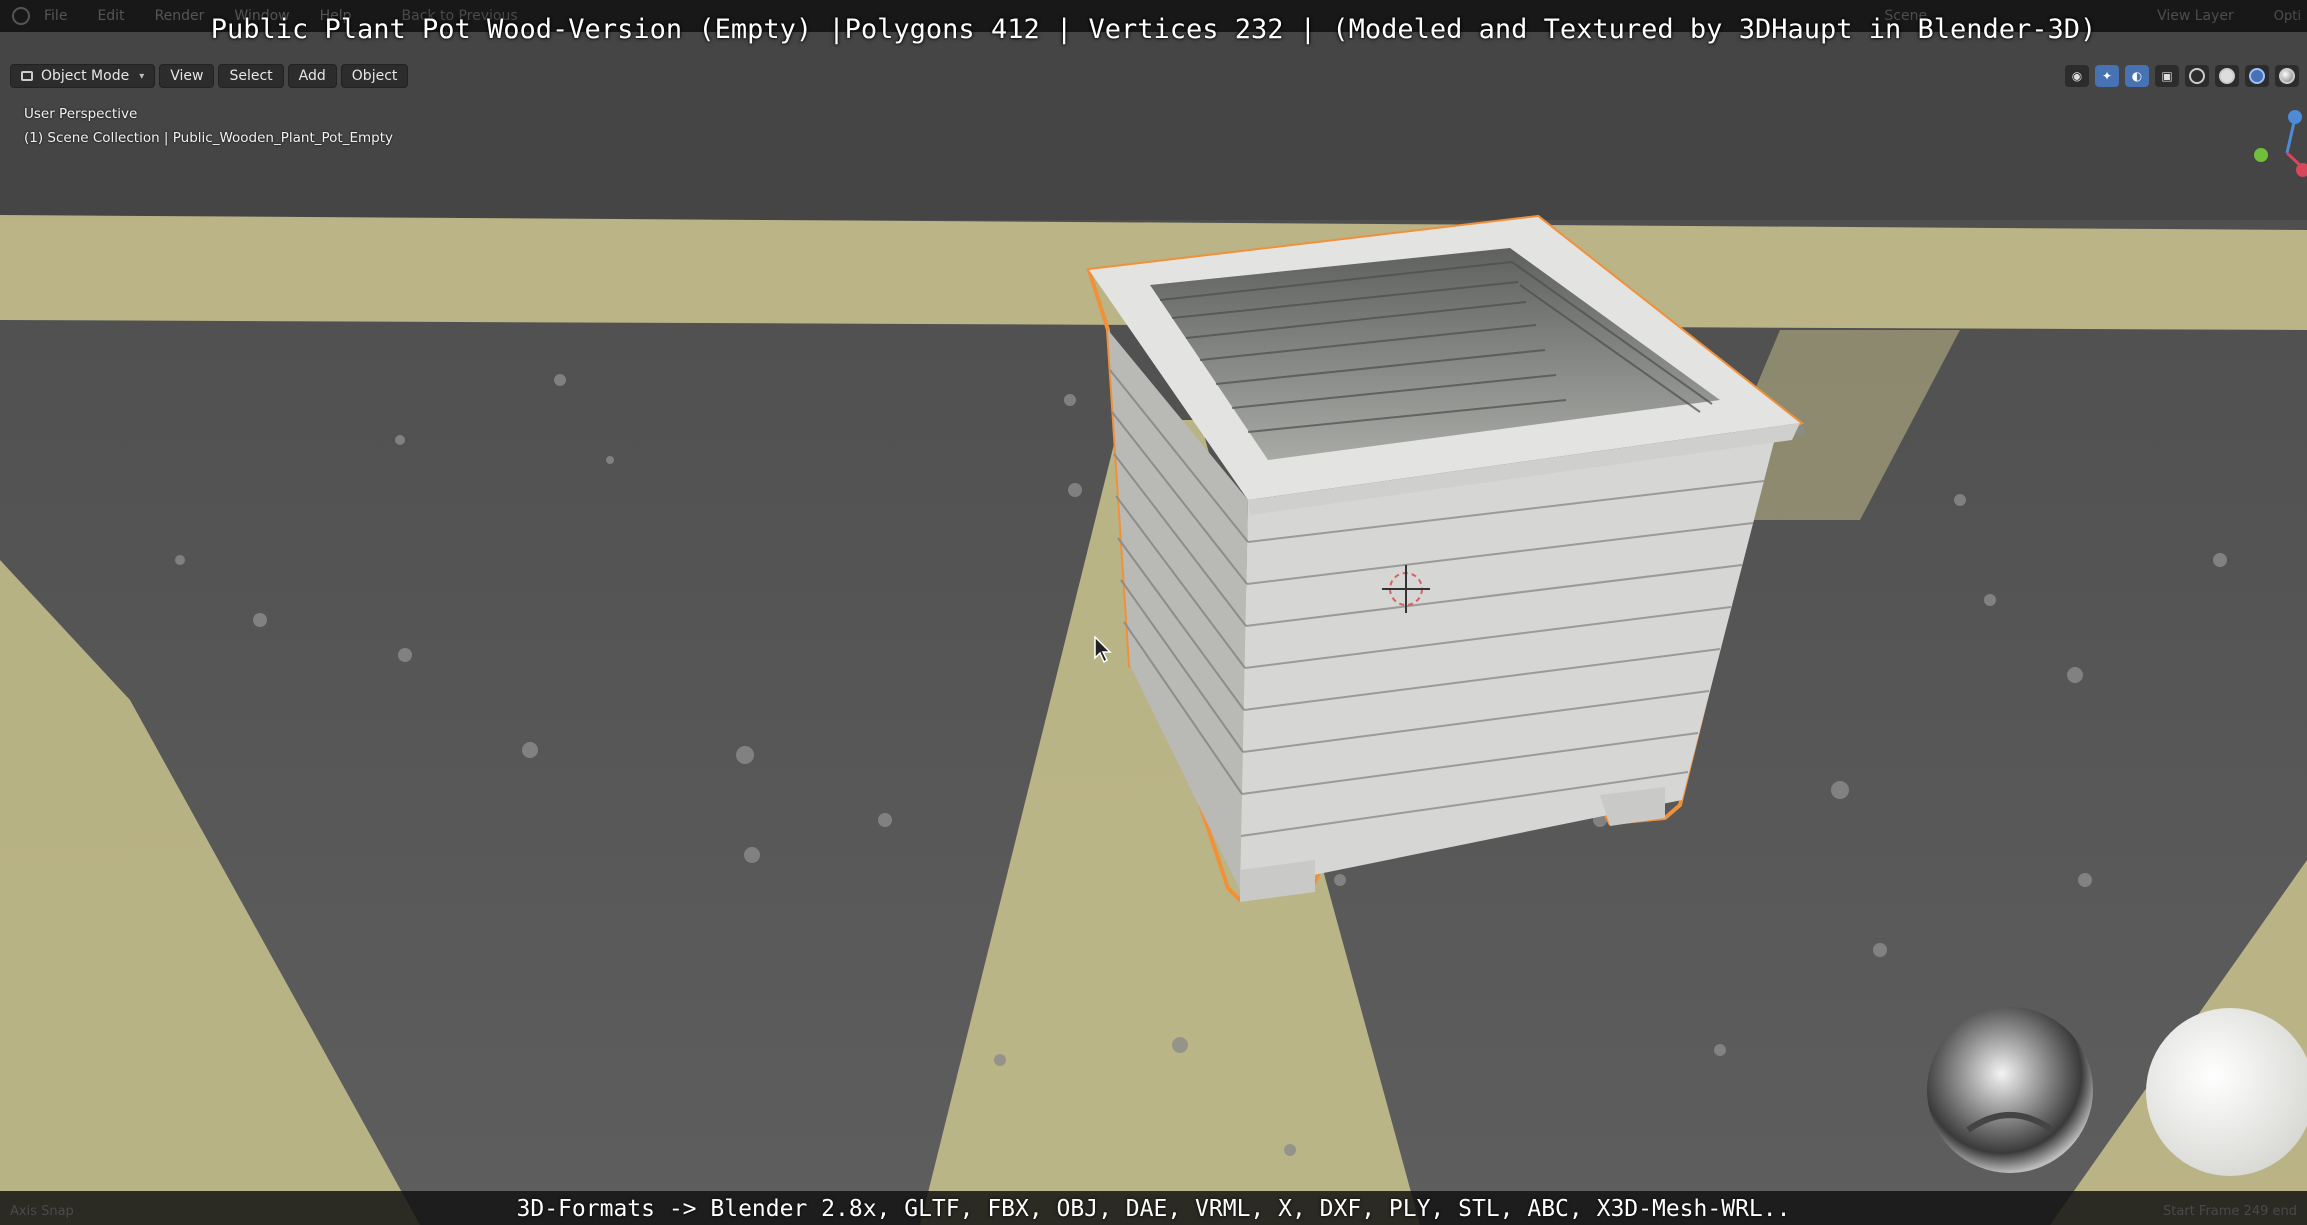  I want to click on perspective-label: User Perspective, so click(81, 114).